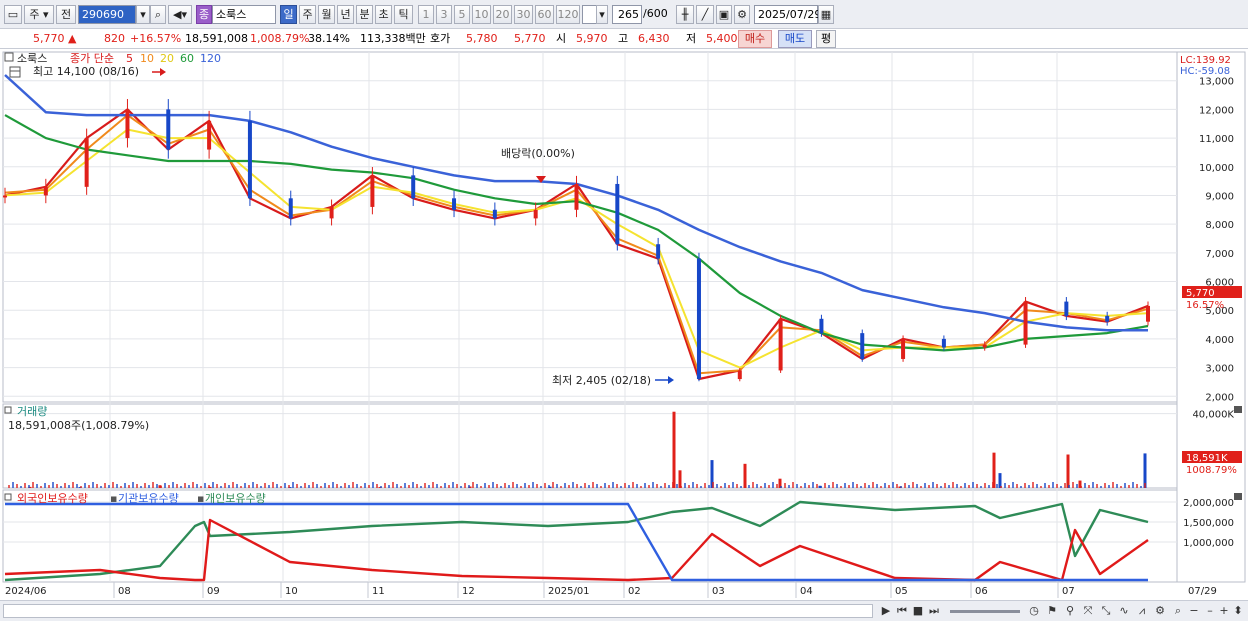 The height and width of the screenshot is (621, 1248). Describe the element at coordinates (1088, 611) in the screenshot. I see `cross-tool-icon: ⤧` at that location.